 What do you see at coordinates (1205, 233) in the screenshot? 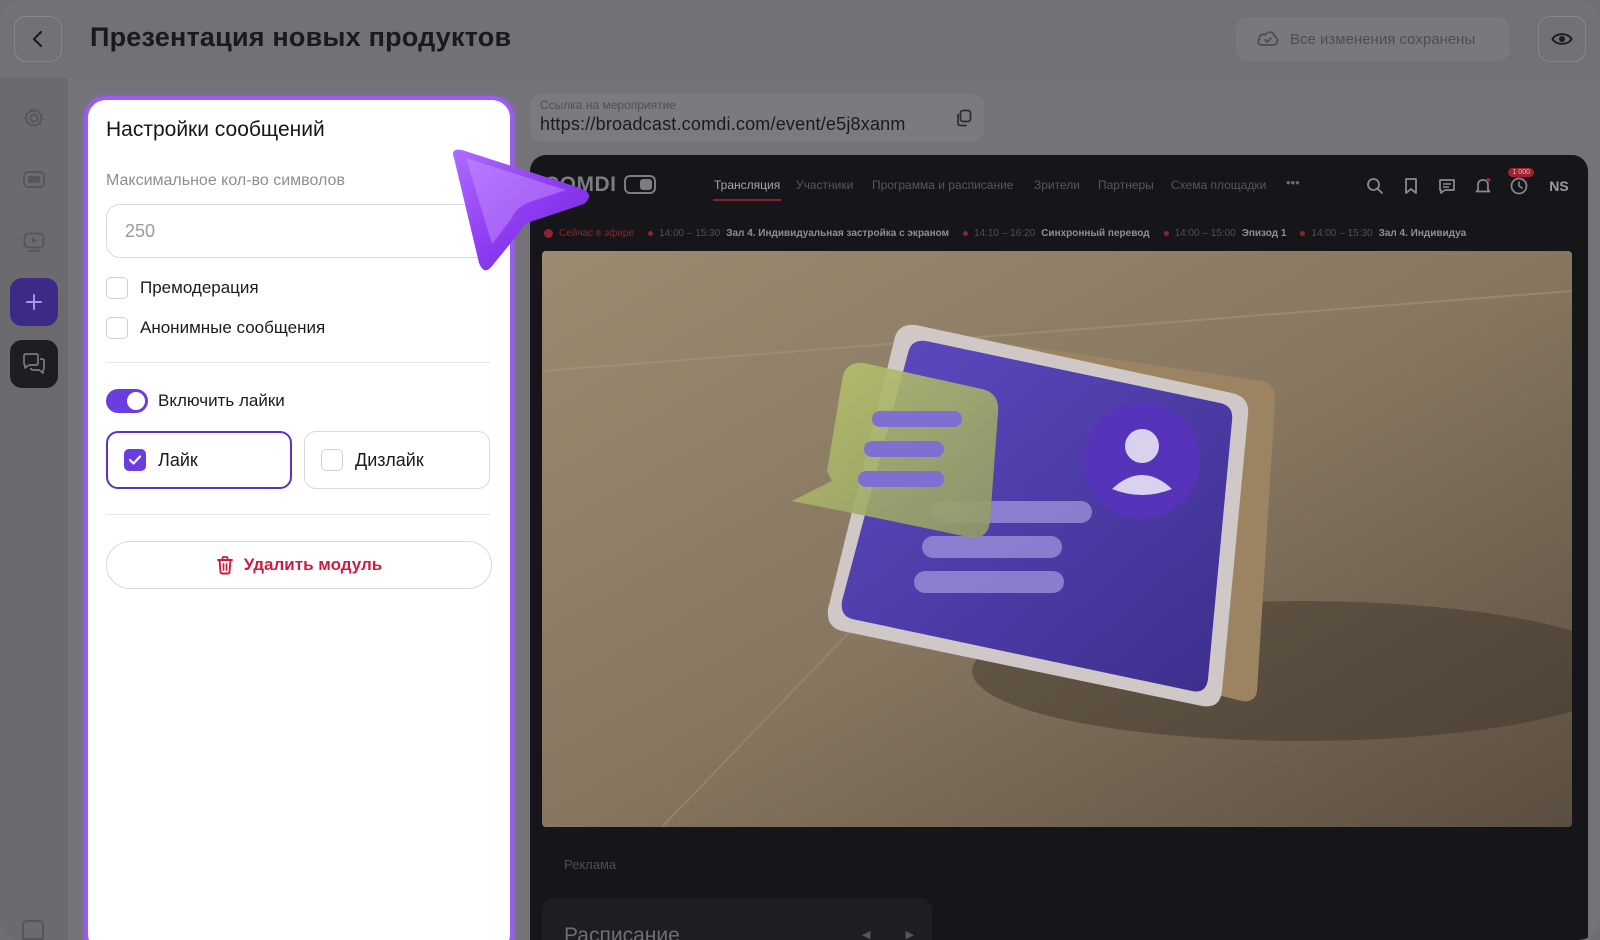
I see `ticker-time: 14:00 – 15:00` at bounding box center [1205, 233].